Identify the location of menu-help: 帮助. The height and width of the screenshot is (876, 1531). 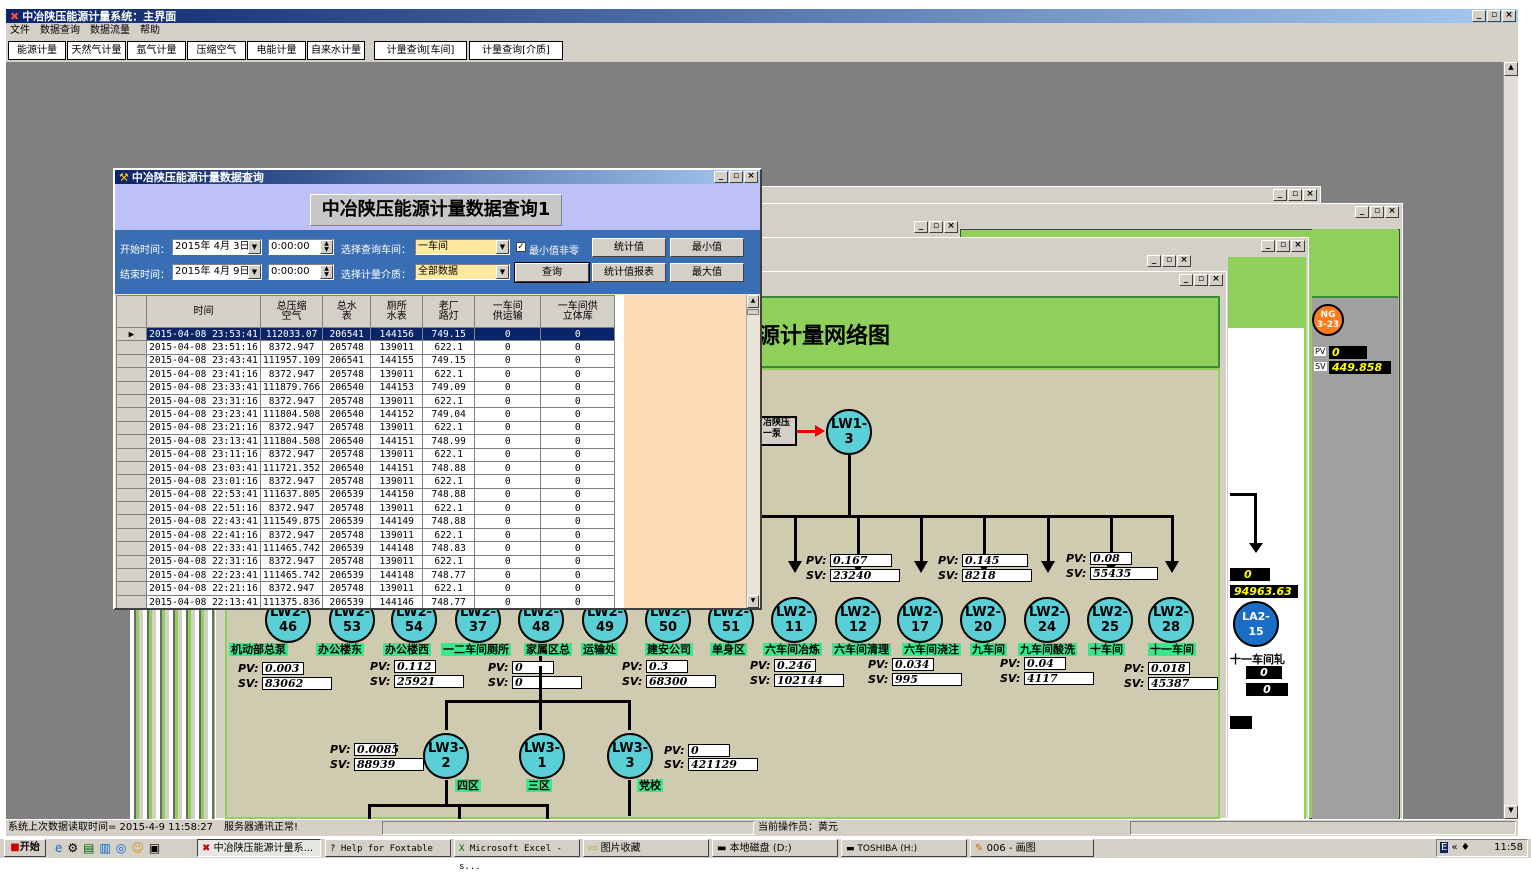
(150, 31).